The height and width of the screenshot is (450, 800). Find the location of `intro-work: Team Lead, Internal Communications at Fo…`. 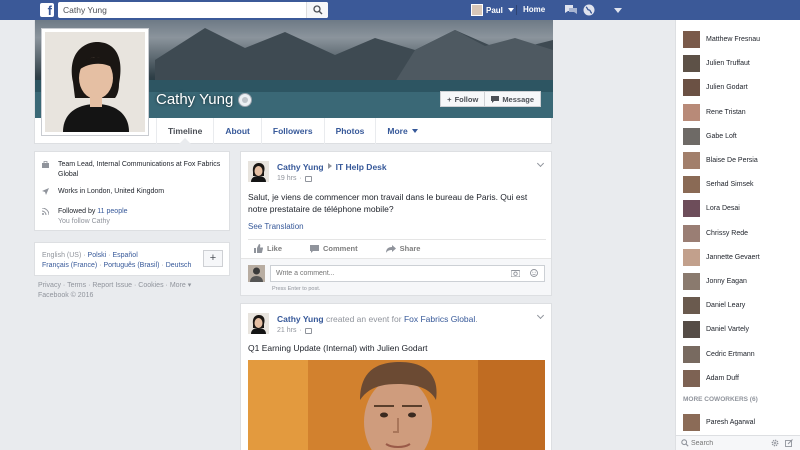

intro-work: Team Lead, Internal Communications at Fo… is located at coordinates (134, 170).